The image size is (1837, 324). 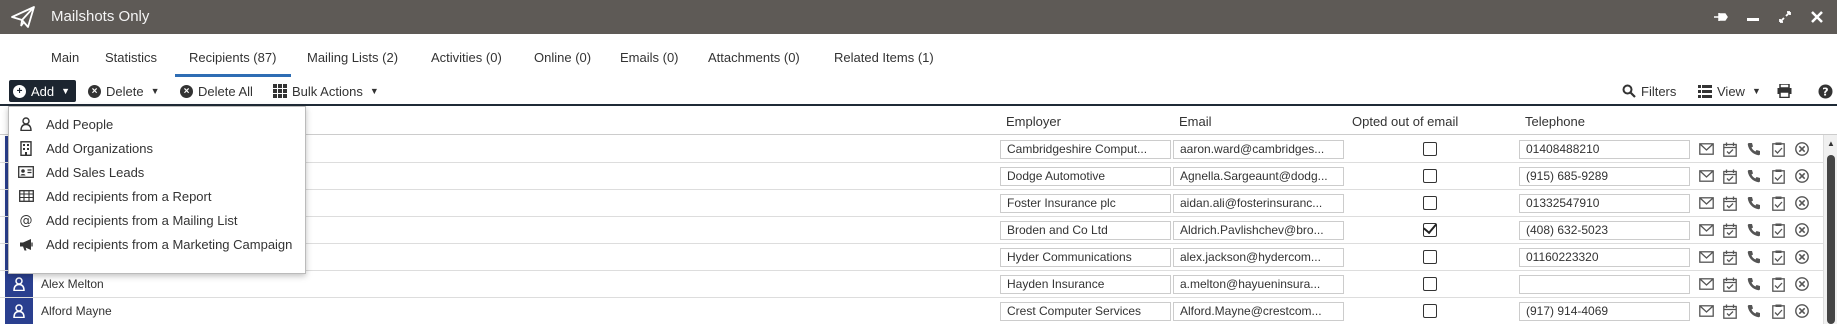 I want to click on close-icon, so click(x=1817, y=17).